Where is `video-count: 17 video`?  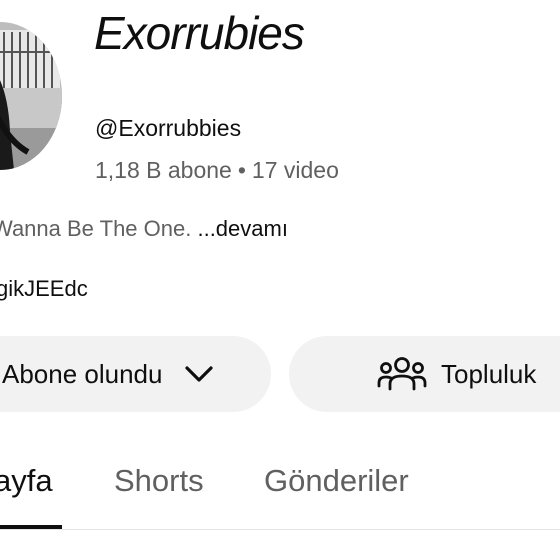
video-count: 17 video is located at coordinates (295, 170).